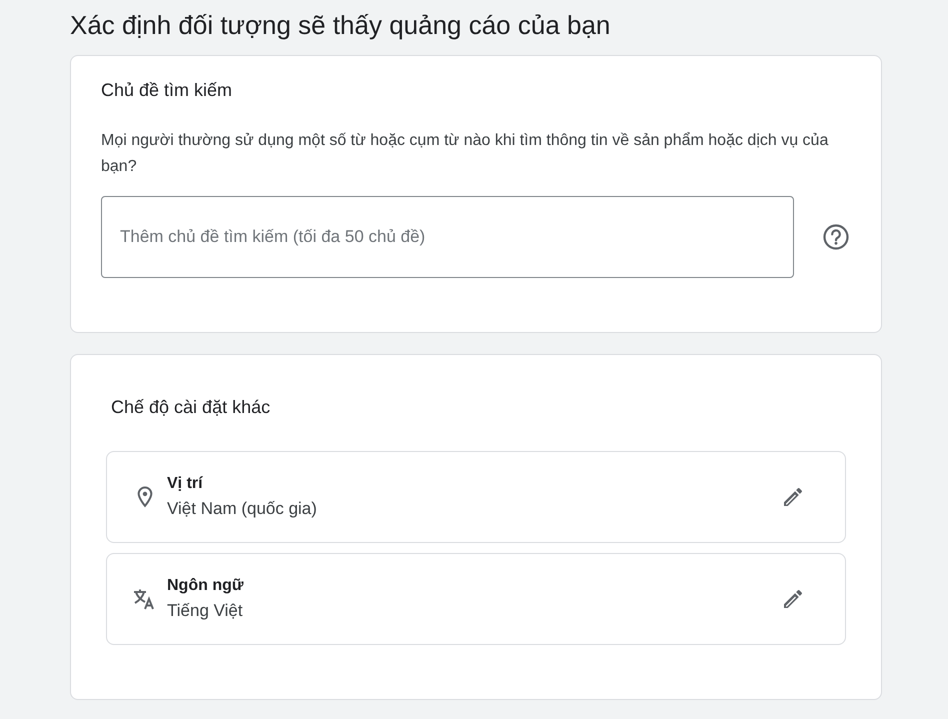 This screenshot has width=948, height=719. I want to click on help-icon, so click(836, 237).